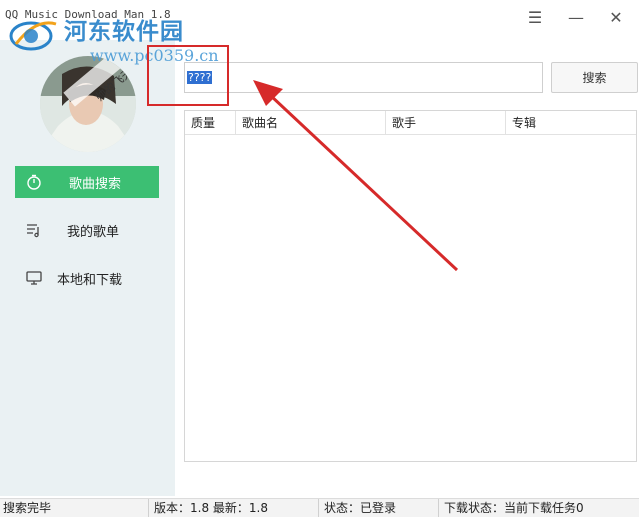  Describe the element at coordinates (378, 508) in the screenshot. I see `status-login: 状态：已登录` at that location.